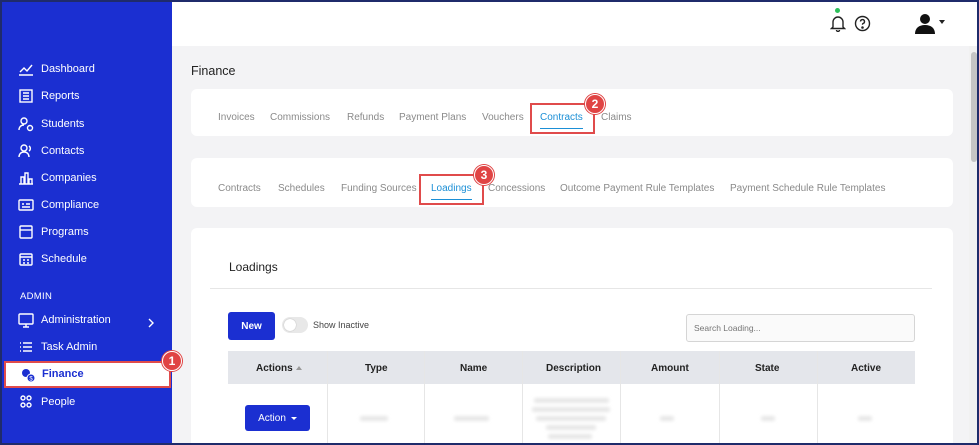 The width and height of the screenshot is (979, 445). I want to click on sidebar-item-label: Compliance, so click(70, 205).